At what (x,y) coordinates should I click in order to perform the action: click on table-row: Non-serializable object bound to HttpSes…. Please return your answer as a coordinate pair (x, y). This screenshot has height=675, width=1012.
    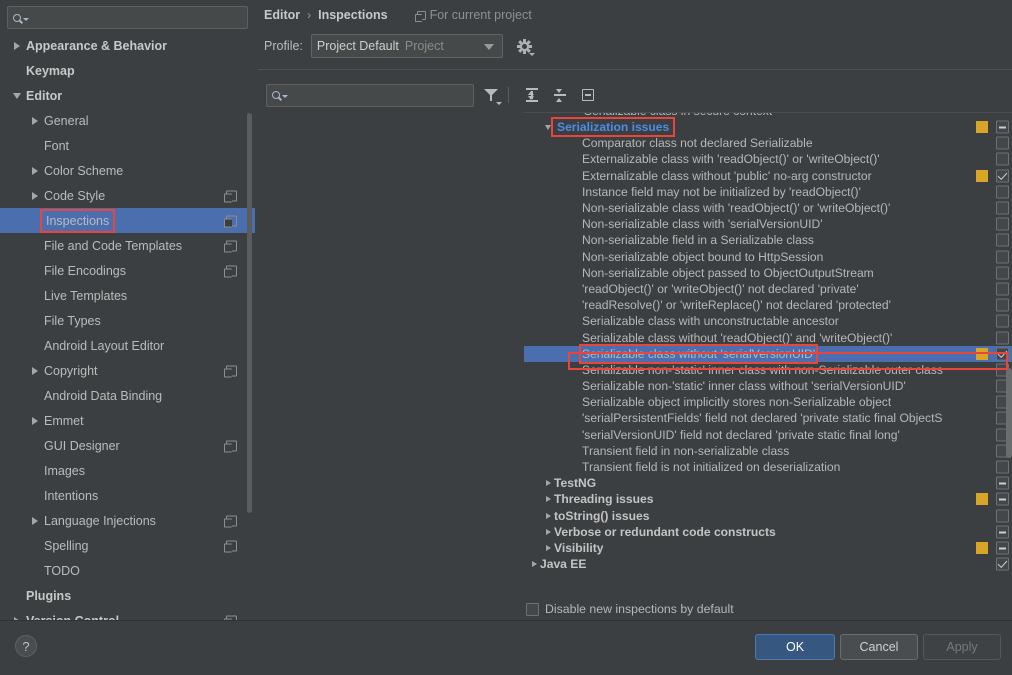
    Looking at the image, I should click on (768, 257).